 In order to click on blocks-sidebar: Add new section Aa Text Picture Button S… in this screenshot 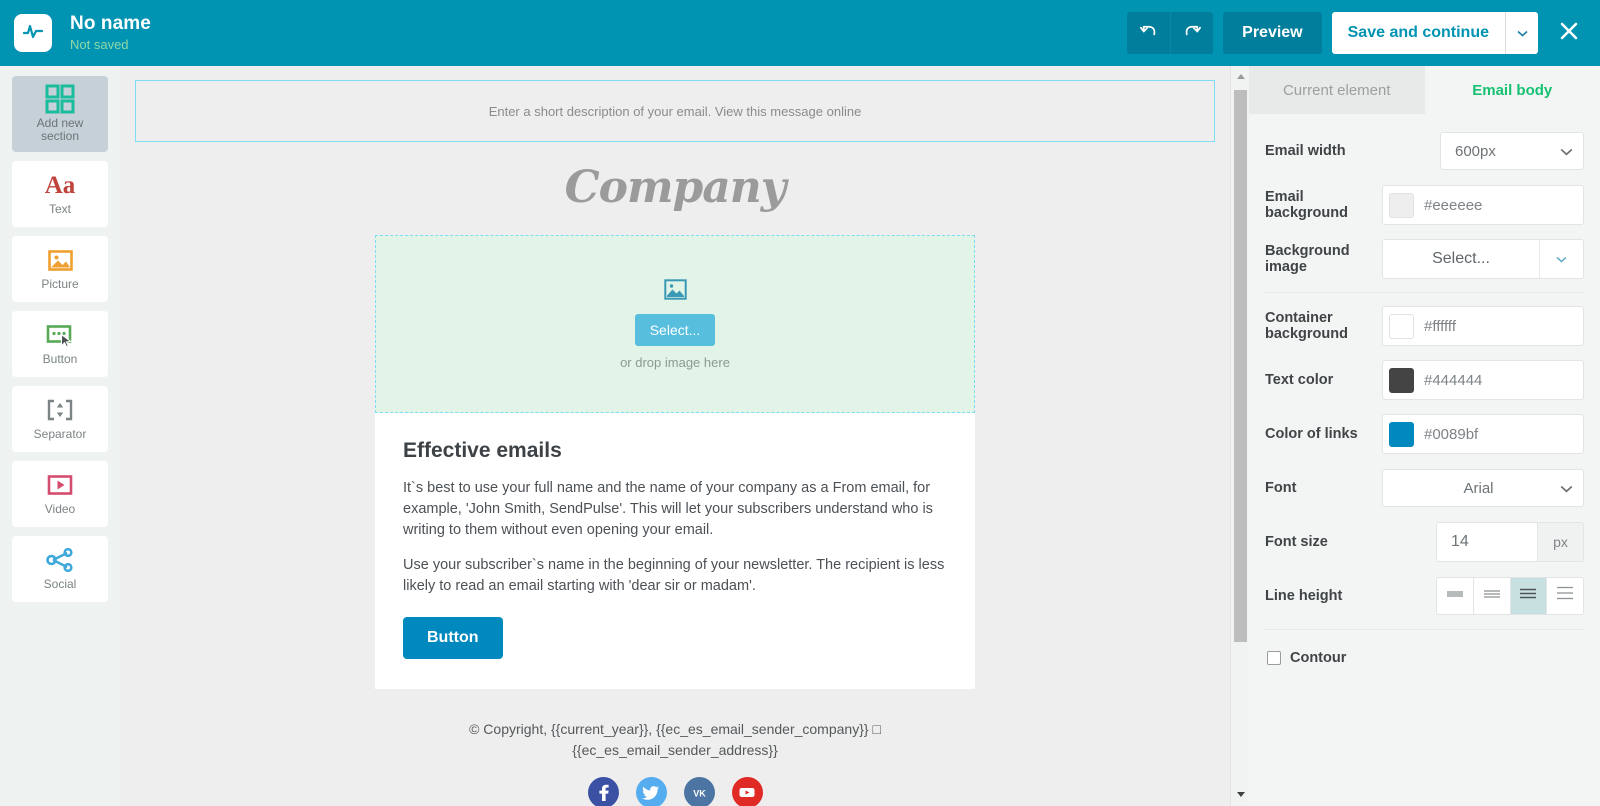, I will do `click(60, 436)`.